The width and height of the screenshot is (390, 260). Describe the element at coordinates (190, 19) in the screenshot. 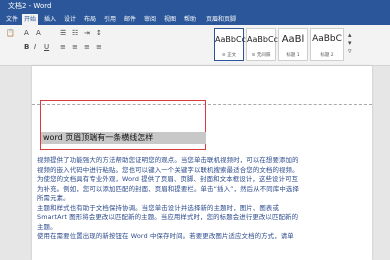

I see `tab-help: 帮助` at that location.